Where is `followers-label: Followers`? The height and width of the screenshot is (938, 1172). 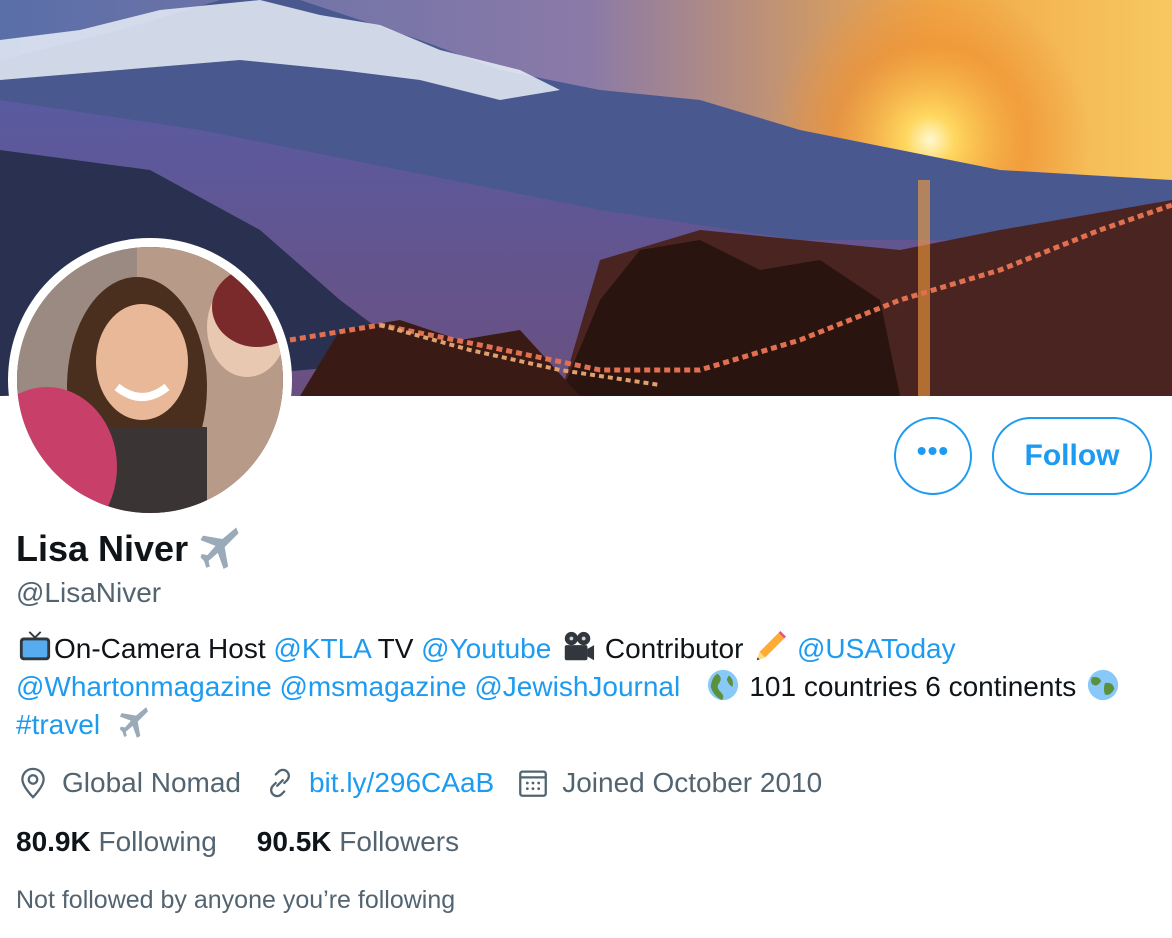 followers-label: Followers is located at coordinates (399, 841).